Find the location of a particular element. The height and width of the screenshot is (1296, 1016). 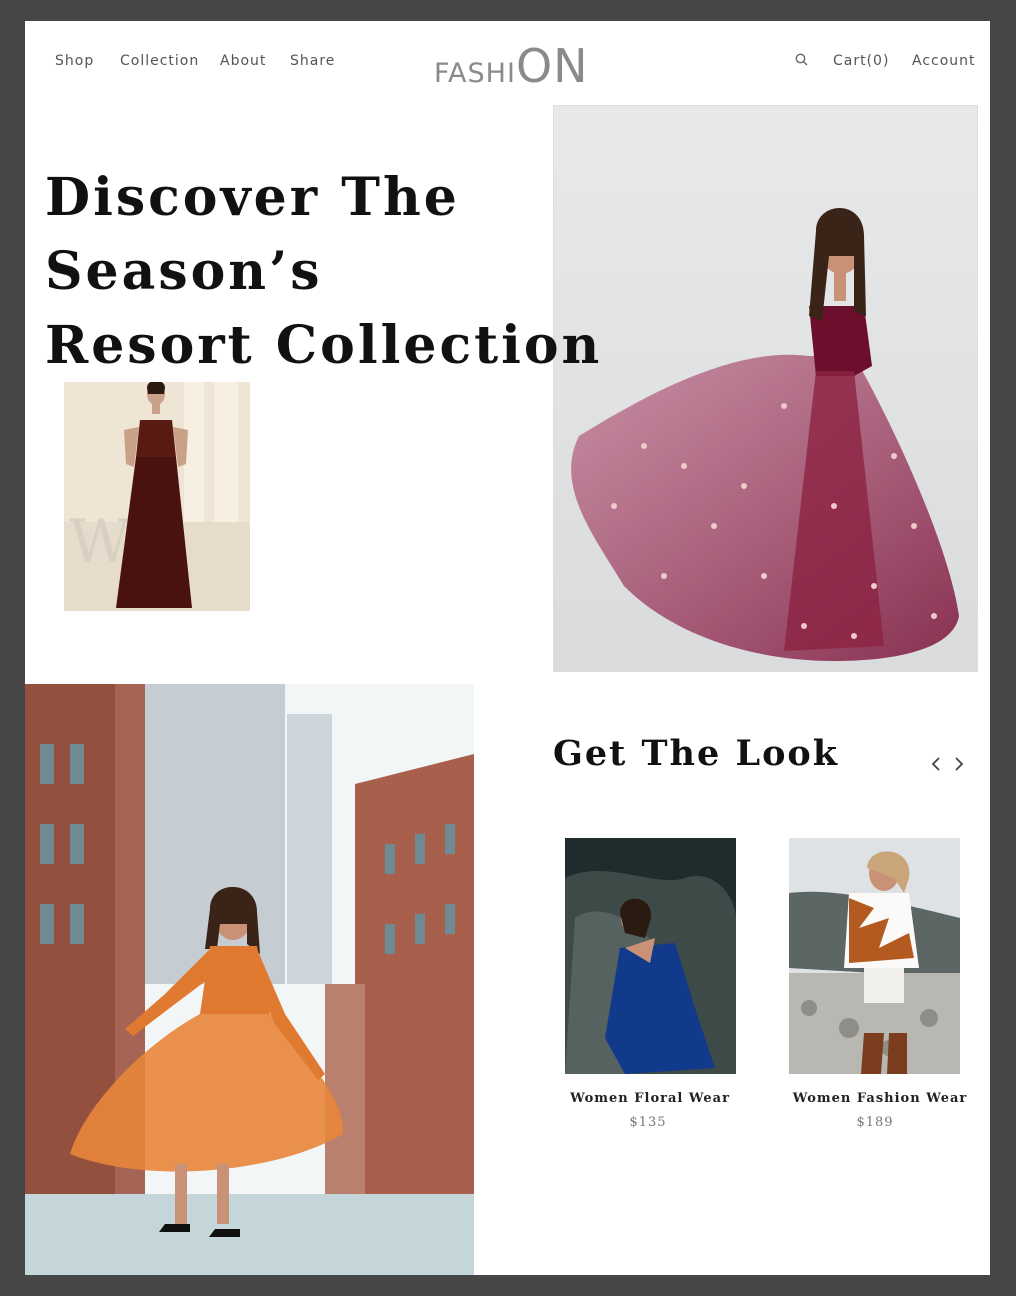

nav-collection-link: Collection is located at coordinates (159, 61).